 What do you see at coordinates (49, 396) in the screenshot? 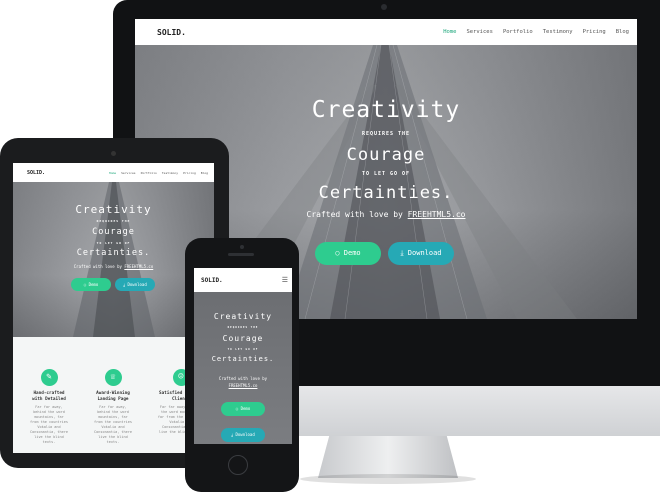
I see `feature-title: Hand-crafted with Detailed` at bounding box center [49, 396].